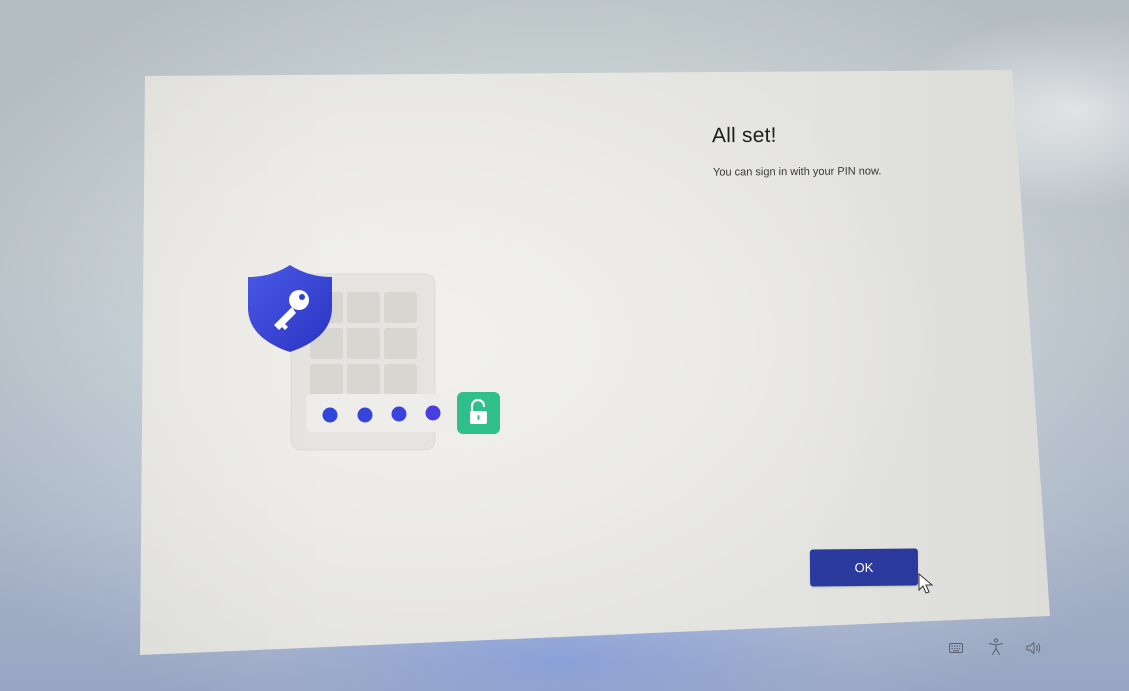 The image size is (1129, 691). What do you see at coordinates (381, 414) in the screenshot?
I see `pin-dot-icon` at bounding box center [381, 414].